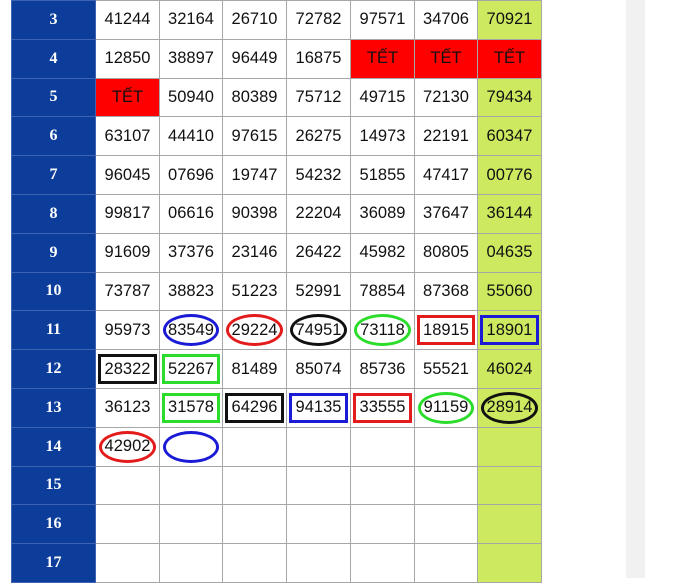  I want to click on result-cell: 75712, so click(318, 97).